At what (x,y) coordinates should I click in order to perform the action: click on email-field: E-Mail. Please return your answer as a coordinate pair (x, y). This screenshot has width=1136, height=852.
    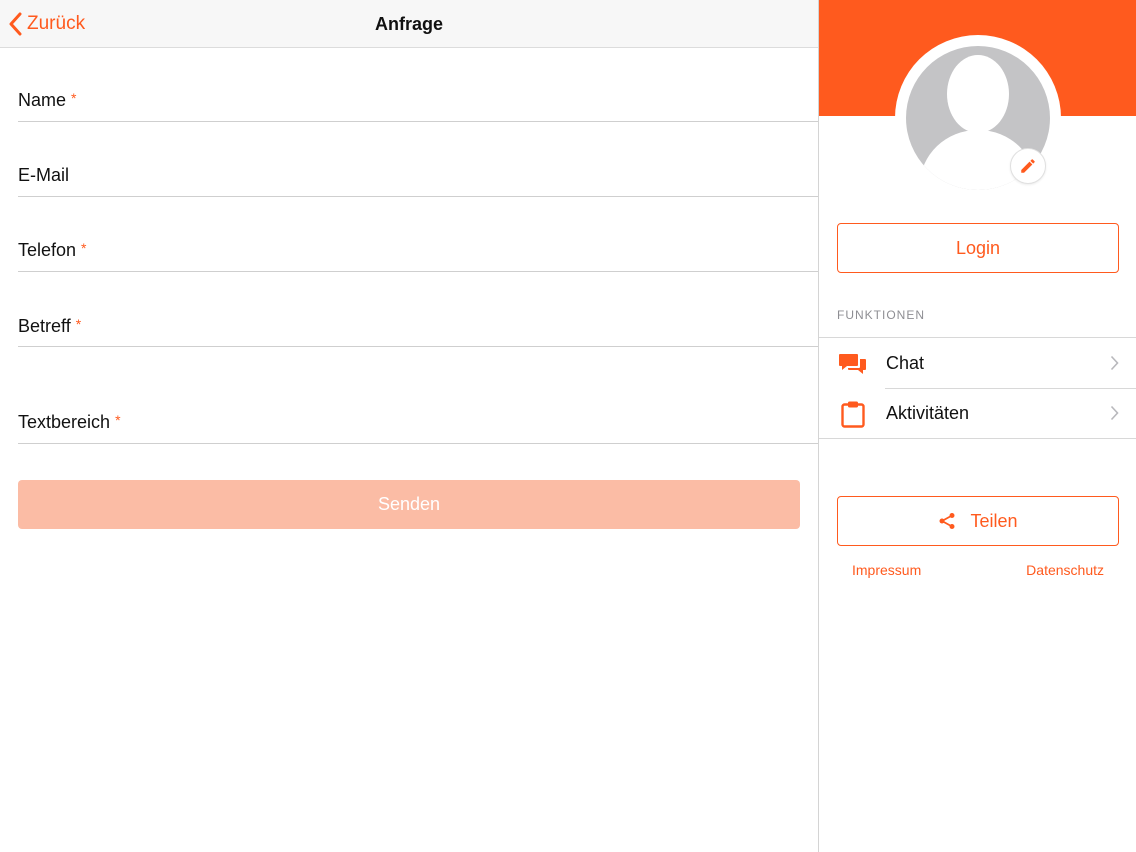
    Looking at the image, I should click on (418, 178).